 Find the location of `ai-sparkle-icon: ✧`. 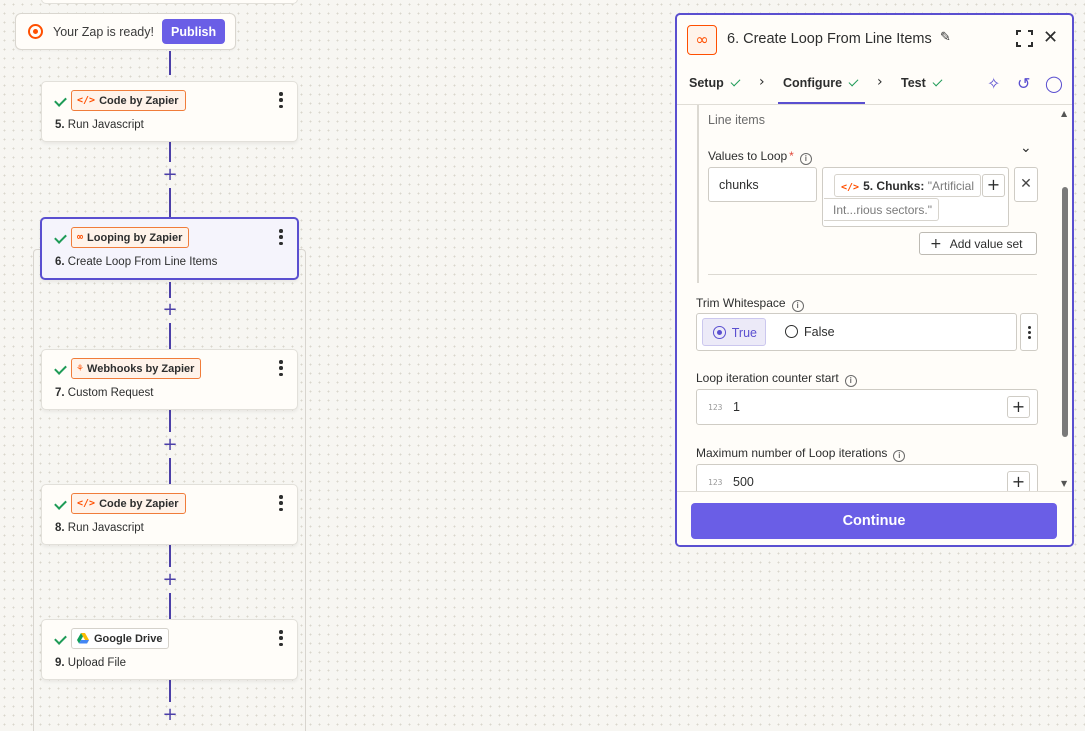

ai-sparkle-icon: ✧ is located at coordinates (993, 83).